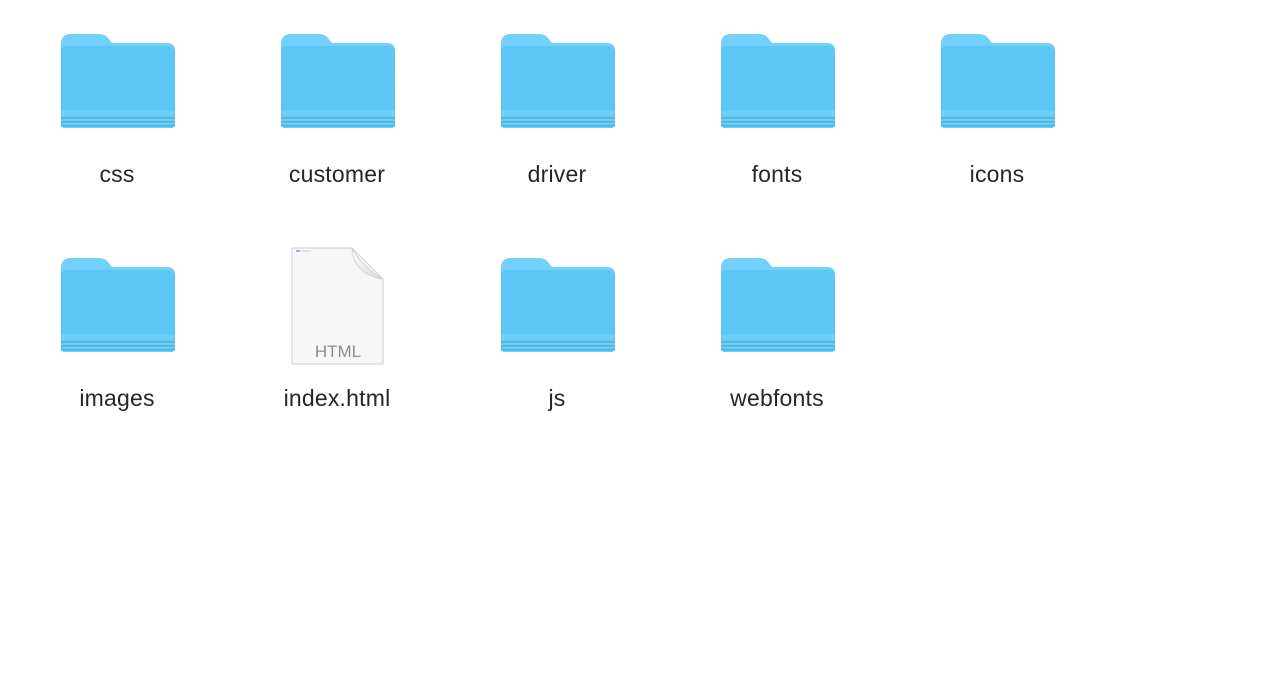 Image resolution: width=1264 pixels, height=692 pixels. What do you see at coordinates (557, 174) in the screenshot?
I see `item-label: driver` at bounding box center [557, 174].